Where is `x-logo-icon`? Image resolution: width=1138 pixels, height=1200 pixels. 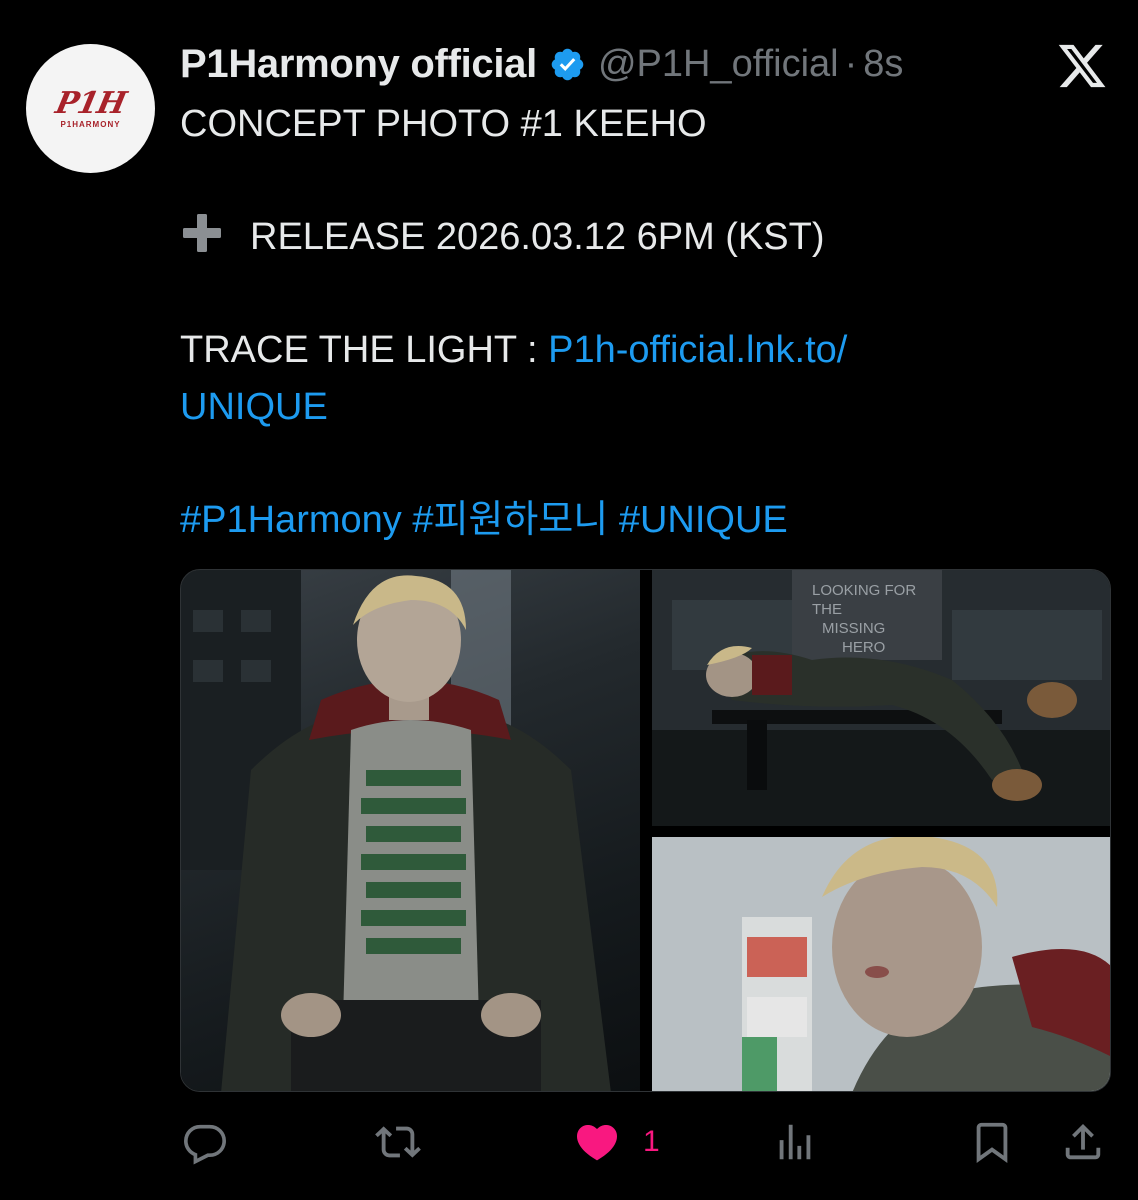
x-logo-icon is located at coordinates (1082, 66).